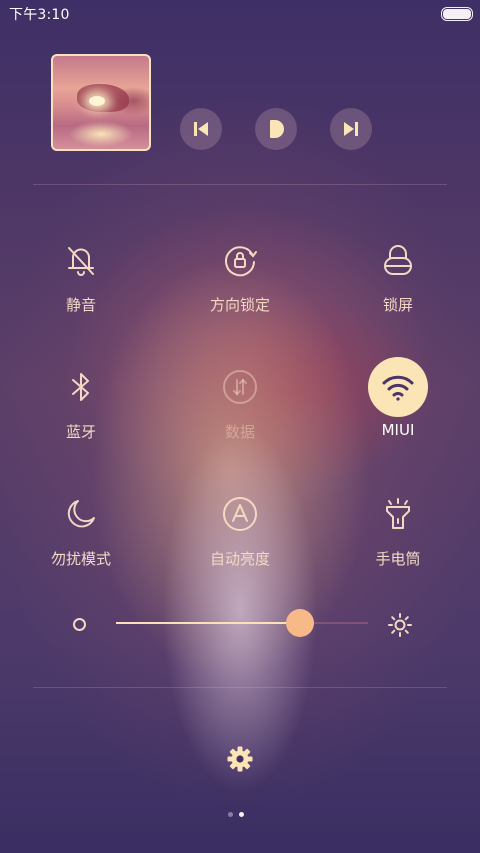 Image resolution: width=480 pixels, height=853 pixels. What do you see at coordinates (240, 759) in the screenshot?
I see `settings-gear-icon` at bounding box center [240, 759].